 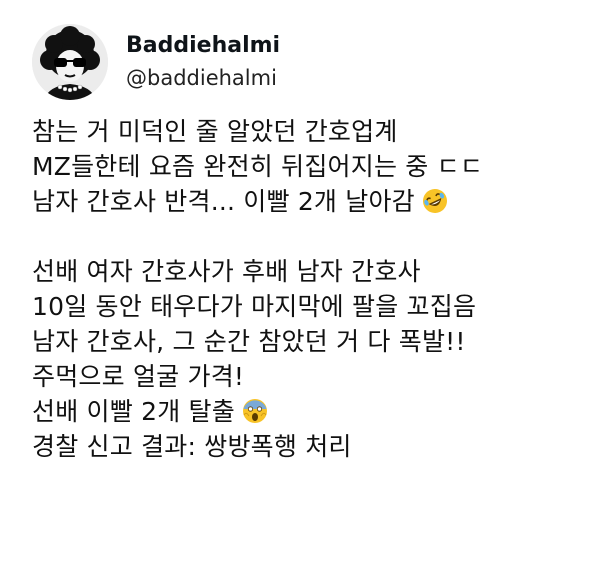 What do you see at coordinates (70, 62) in the screenshot?
I see `avatar` at bounding box center [70, 62].